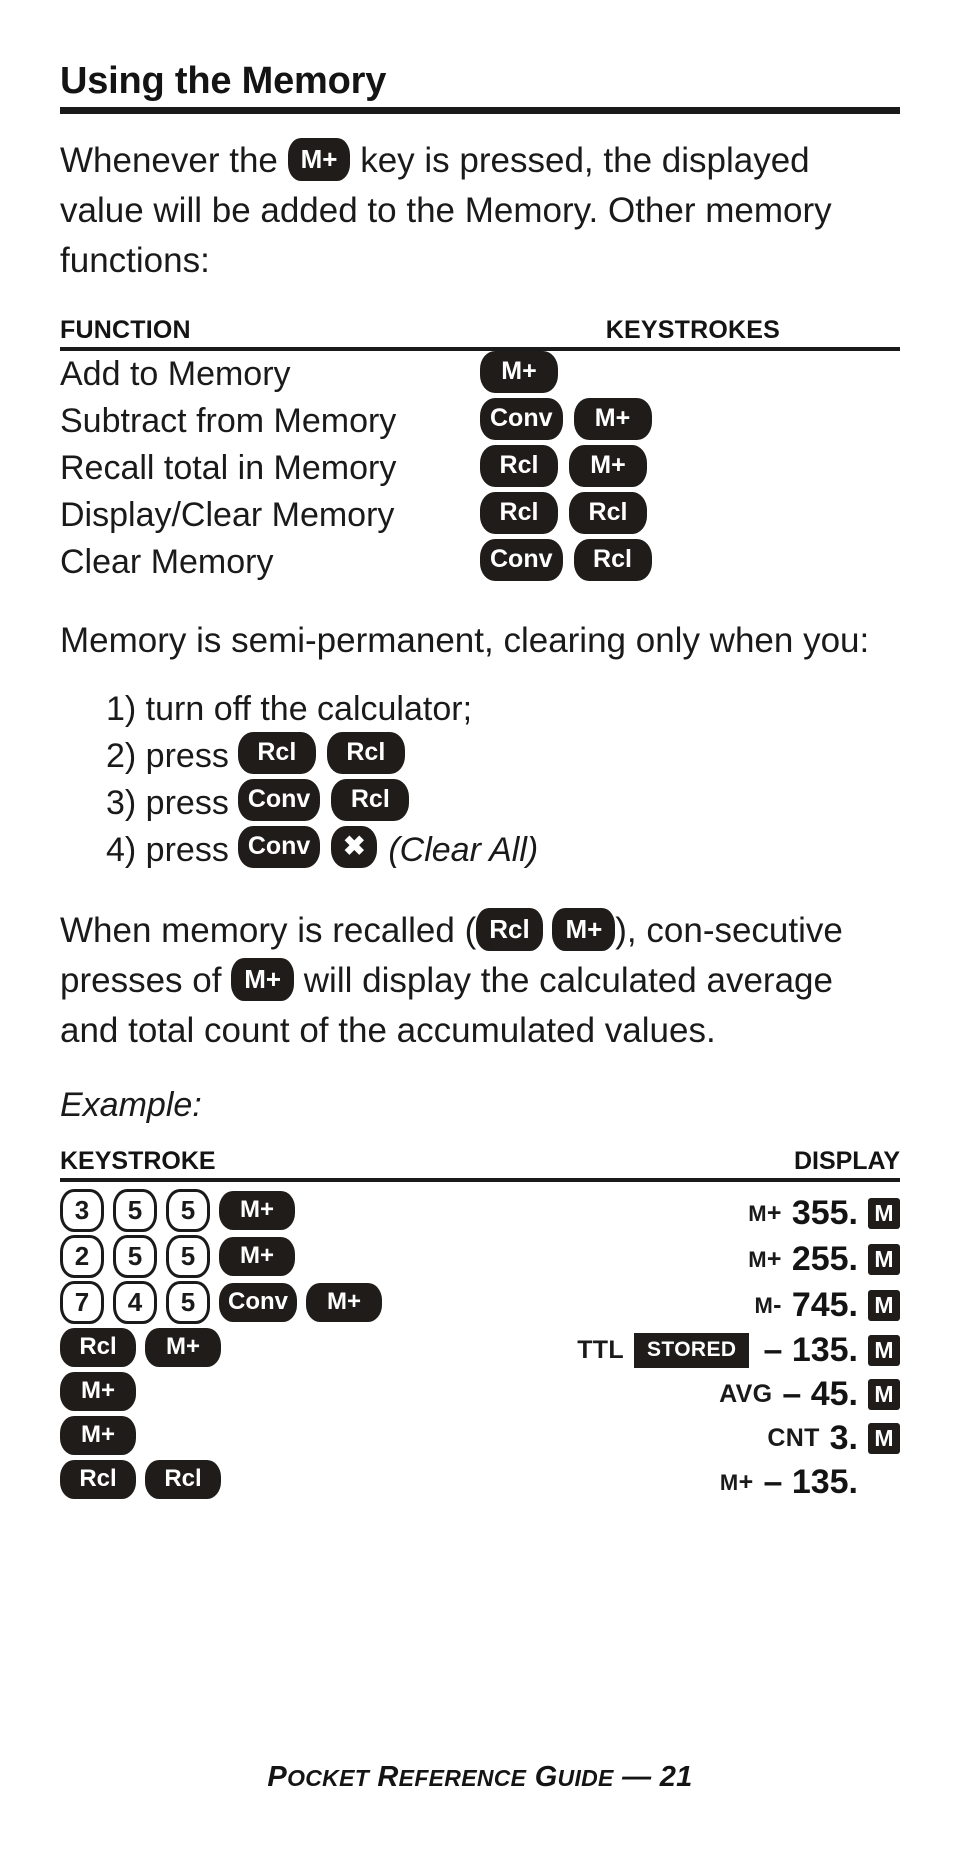 The height and width of the screenshot is (1862, 954). Describe the element at coordinates (793, 1438) in the screenshot. I see `display-annotation: CNT` at that location.